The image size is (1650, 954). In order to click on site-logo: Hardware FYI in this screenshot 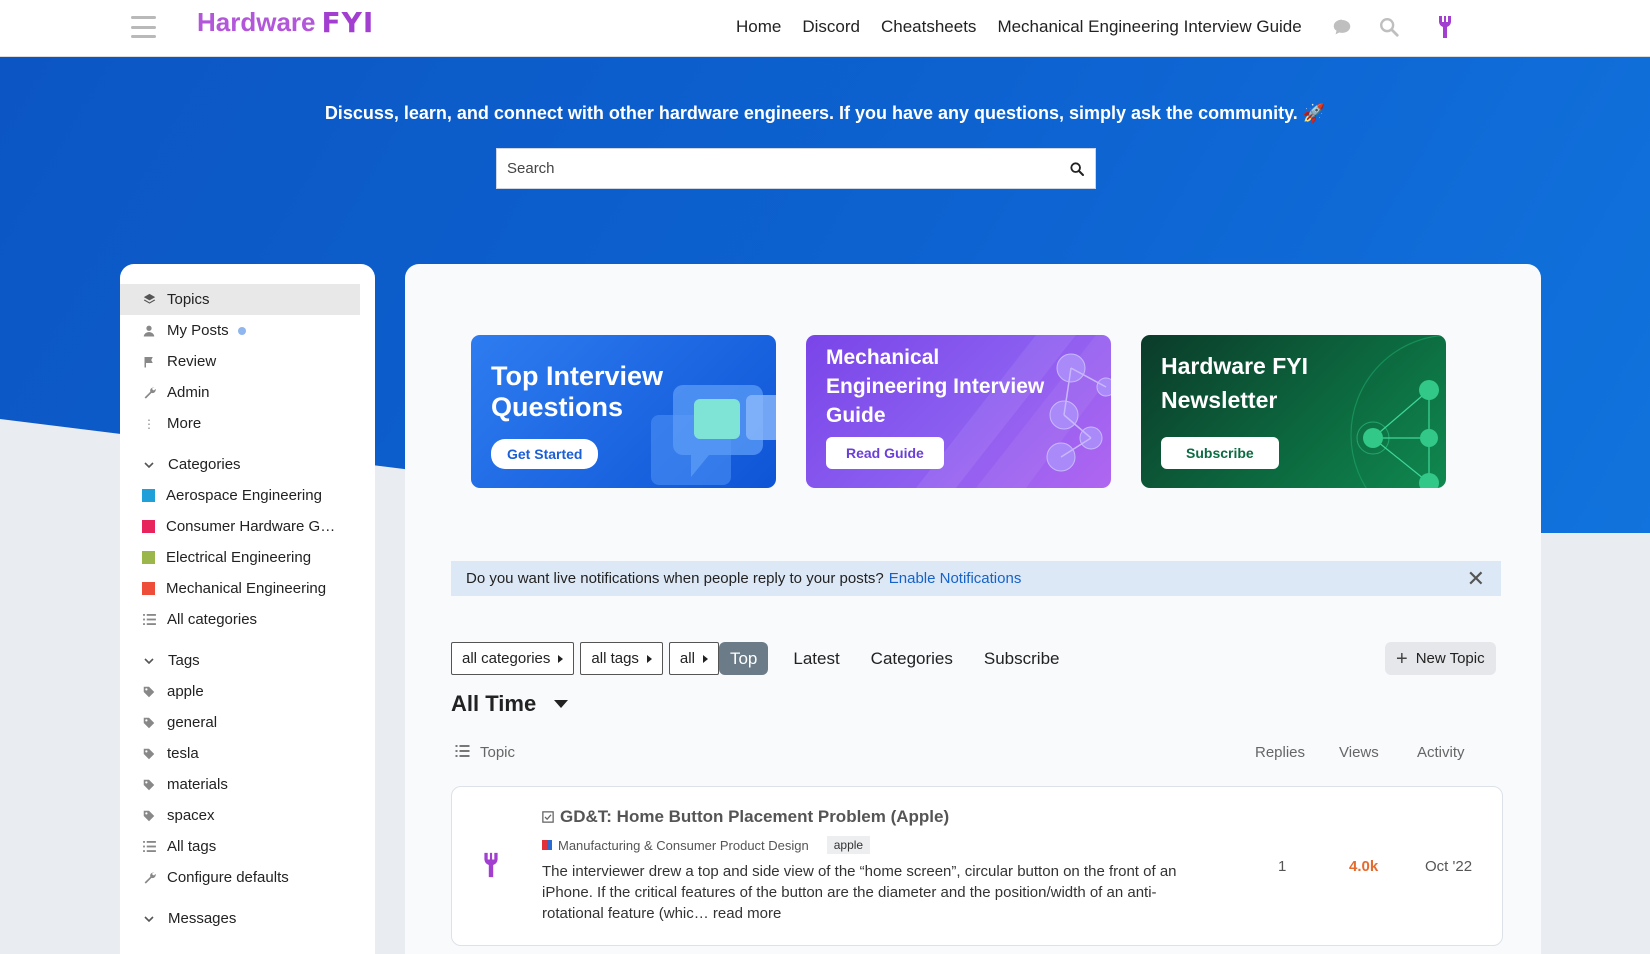, I will do `click(285, 22)`.